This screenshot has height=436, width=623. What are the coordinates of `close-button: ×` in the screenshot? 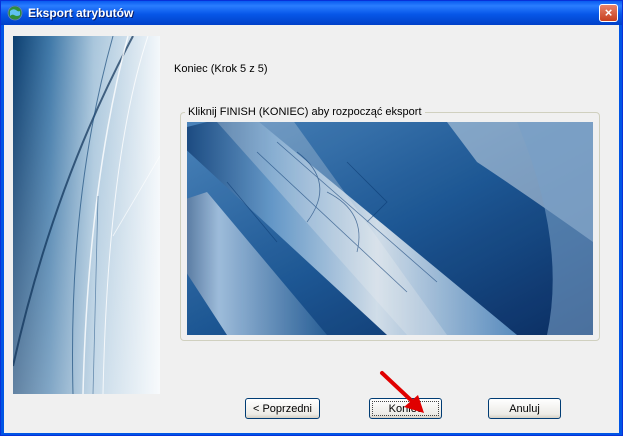 It's located at (608, 13).